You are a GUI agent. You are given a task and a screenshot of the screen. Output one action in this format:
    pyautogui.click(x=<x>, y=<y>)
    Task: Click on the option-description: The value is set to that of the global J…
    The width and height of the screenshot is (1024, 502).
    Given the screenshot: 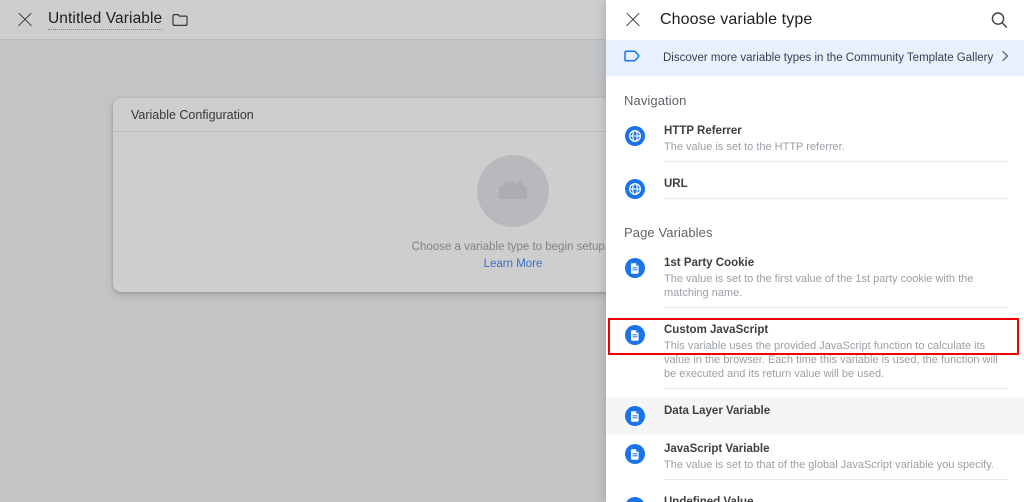 What is the action you would take?
    pyautogui.click(x=829, y=465)
    